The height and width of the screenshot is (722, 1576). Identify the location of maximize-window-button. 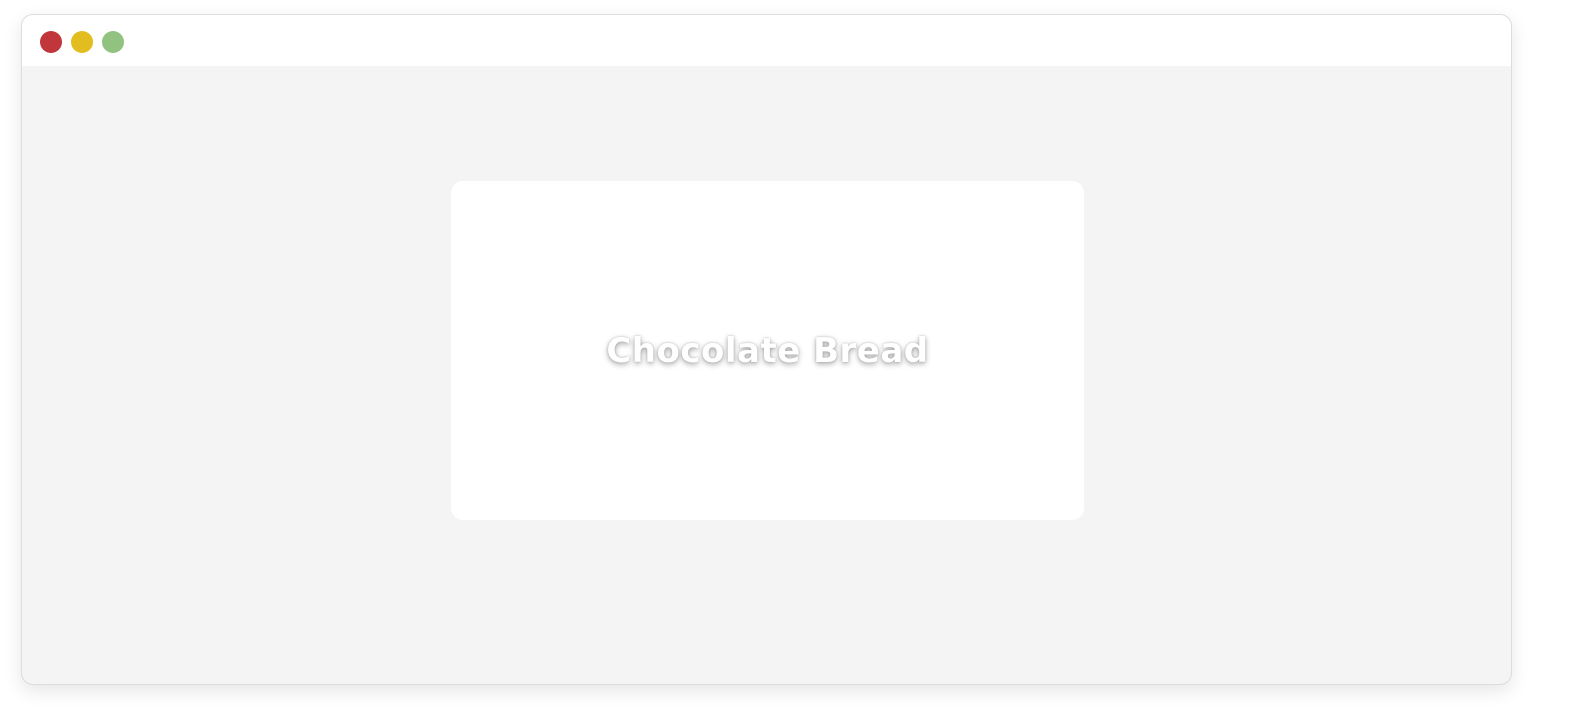
(113, 42).